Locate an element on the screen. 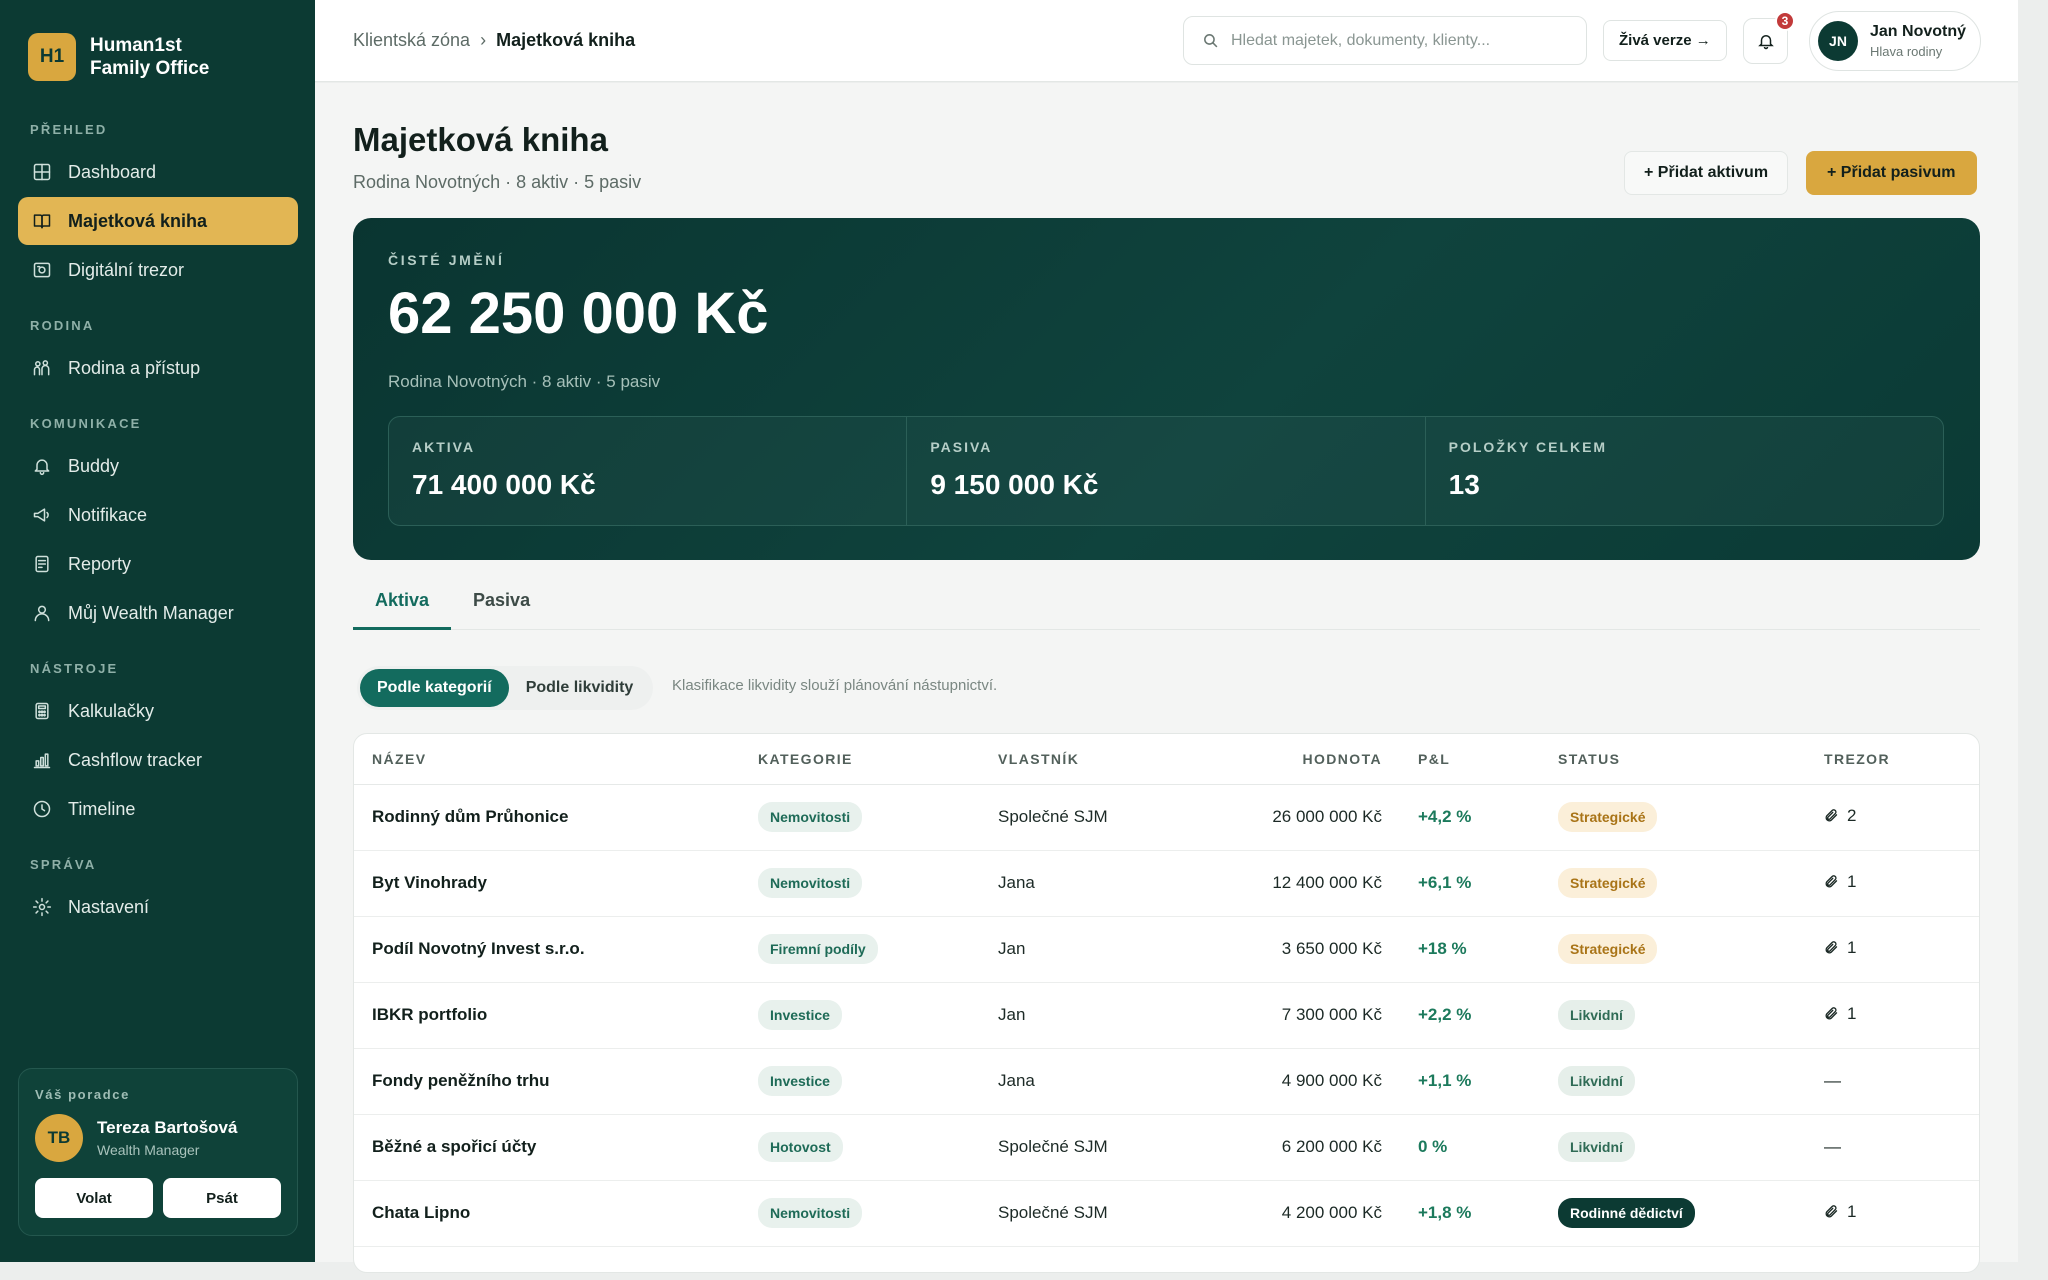 This screenshot has width=2048, height=1280. megaphone-icon is located at coordinates (41, 515).